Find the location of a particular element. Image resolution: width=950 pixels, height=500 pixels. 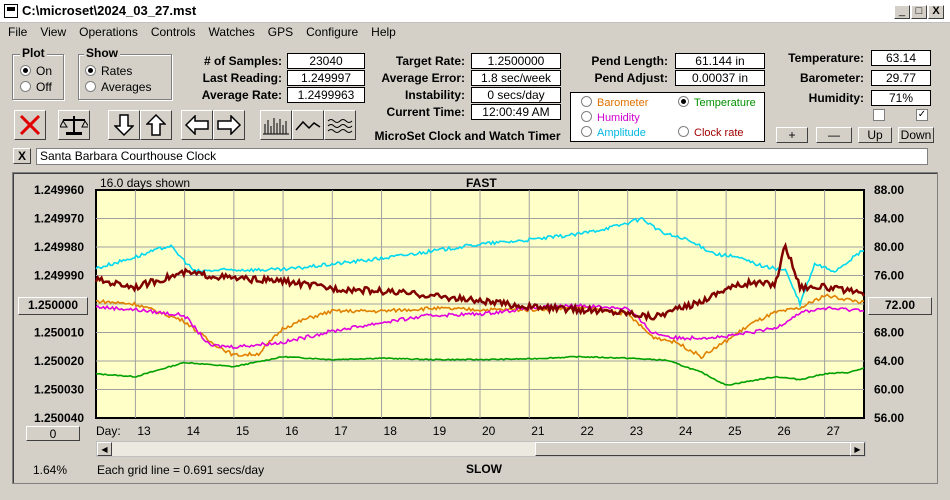

right-y-tick-label: 60.00 is located at coordinates (889, 390).